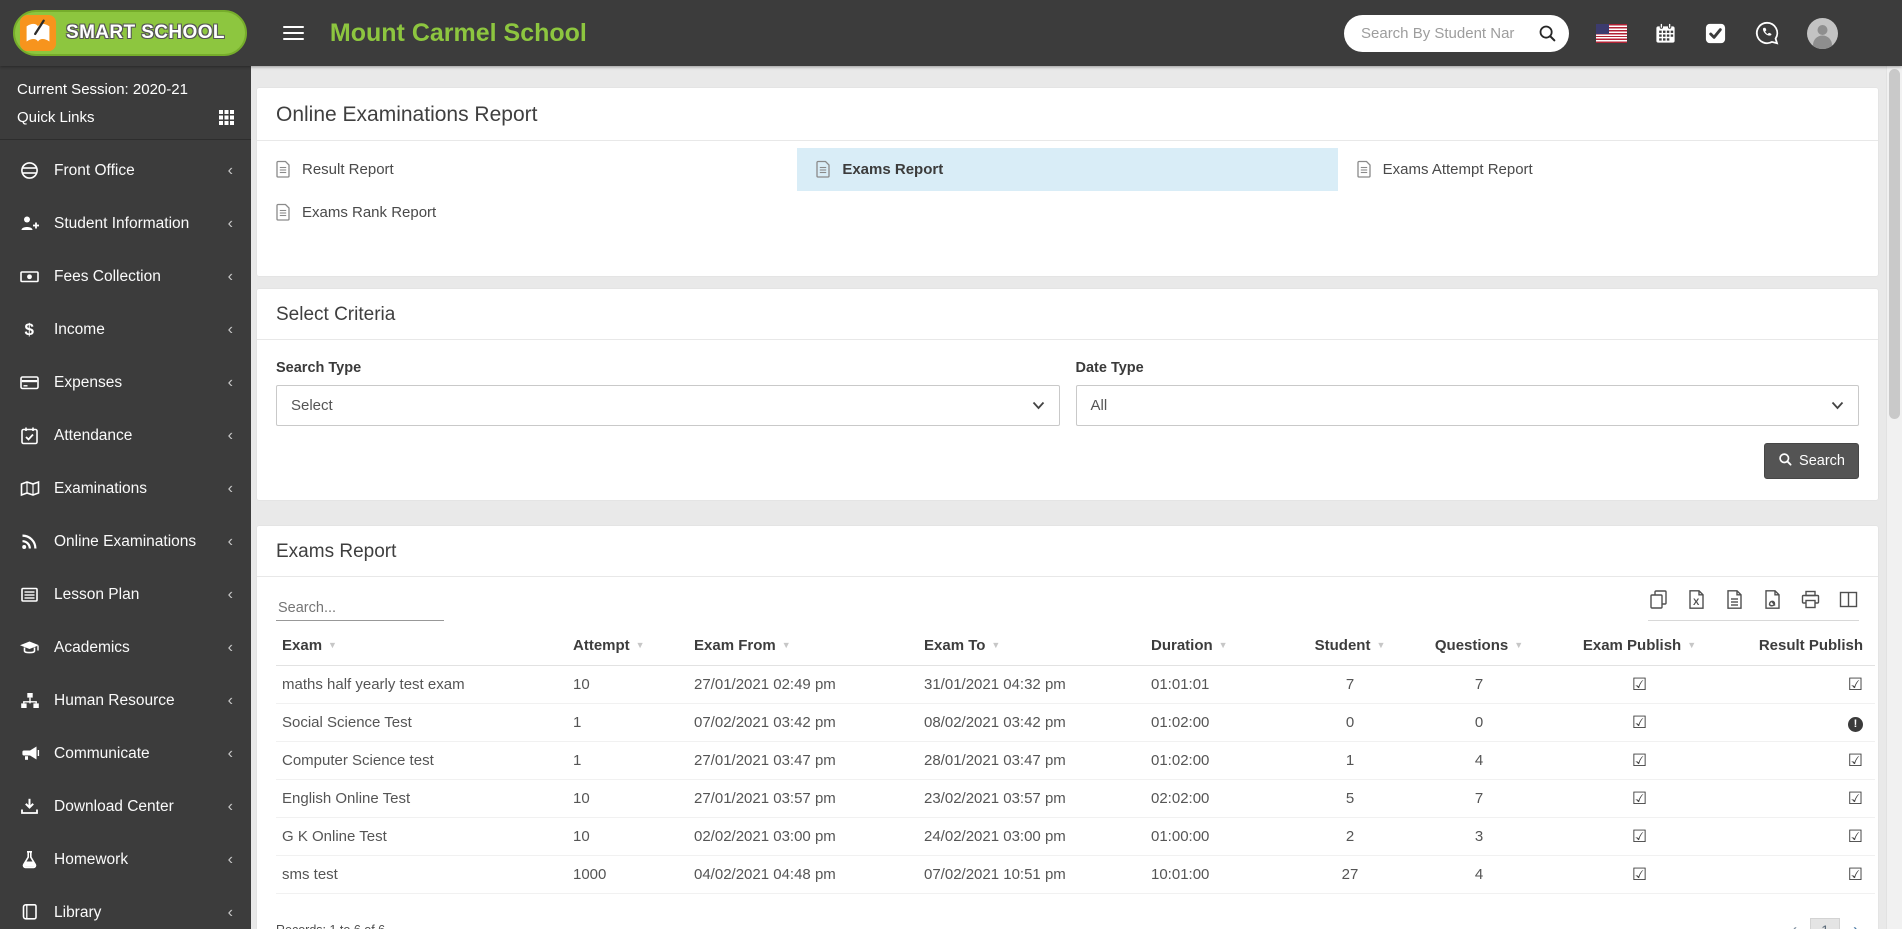 The width and height of the screenshot is (1902, 929). I want to click on language-flag-icon, so click(1611, 33).